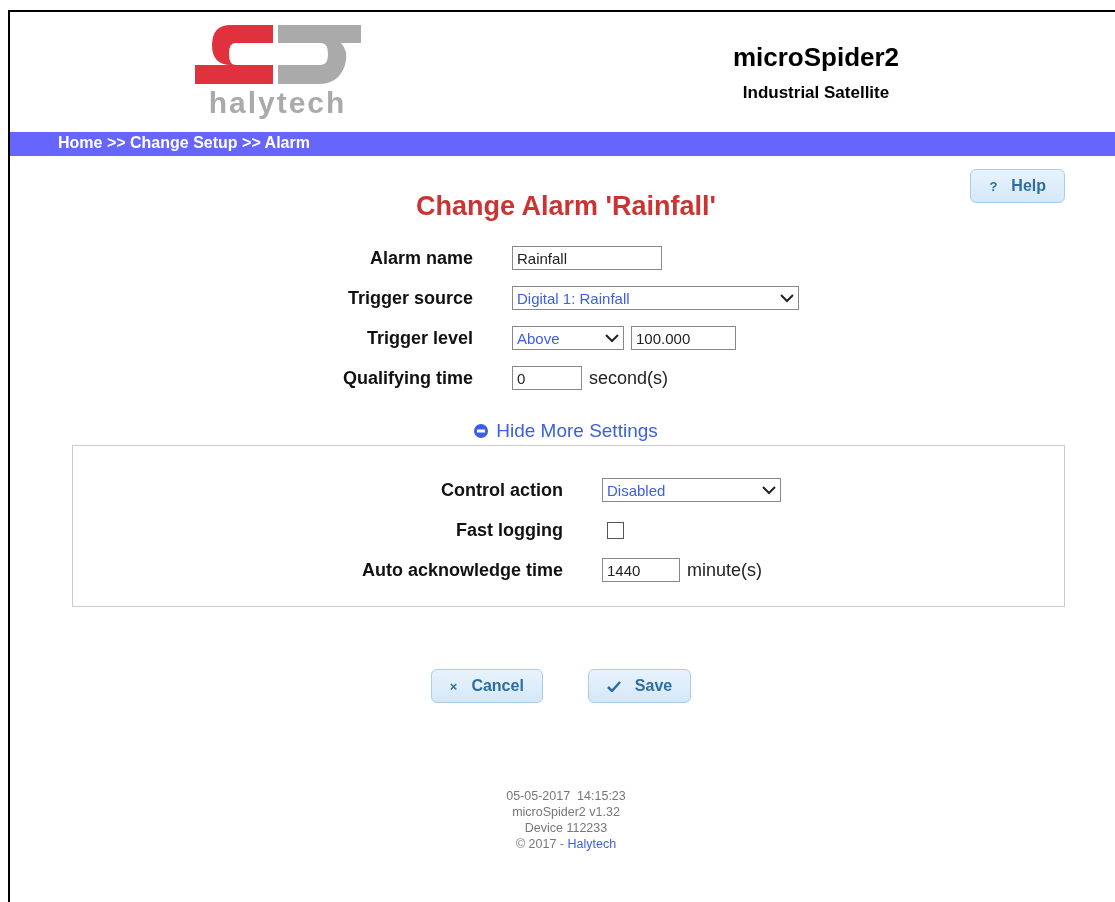 Image resolution: width=1115 pixels, height=902 pixels. I want to click on minus-circle-icon, so click(481, 431).